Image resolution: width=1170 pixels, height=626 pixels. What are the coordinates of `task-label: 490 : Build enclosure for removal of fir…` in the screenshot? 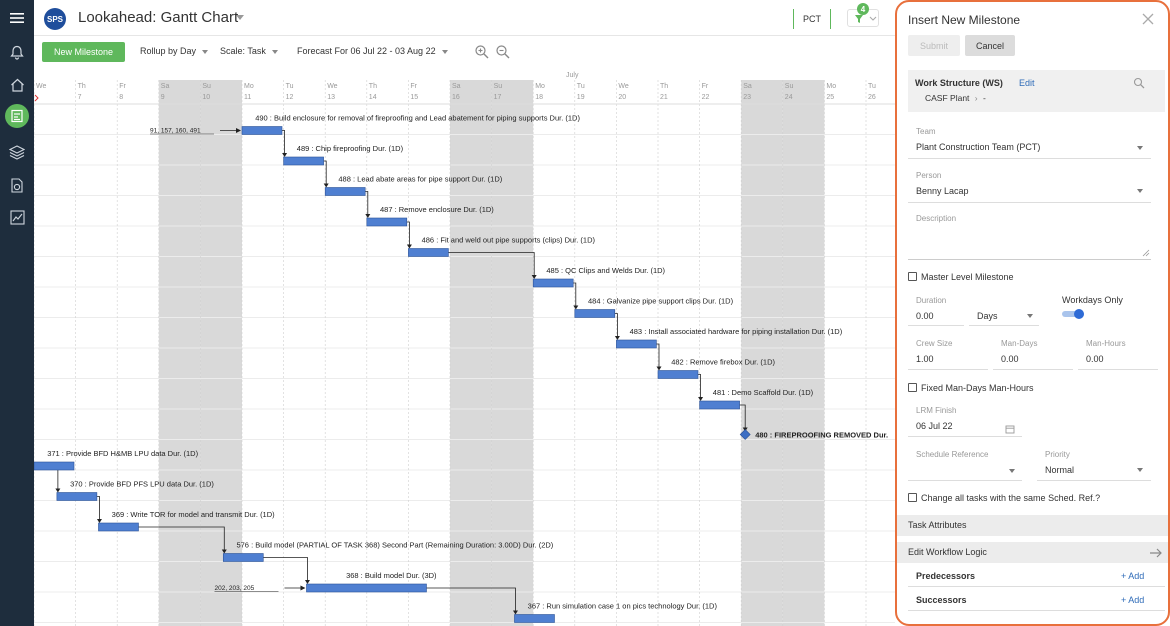 It's located at (417, 118).